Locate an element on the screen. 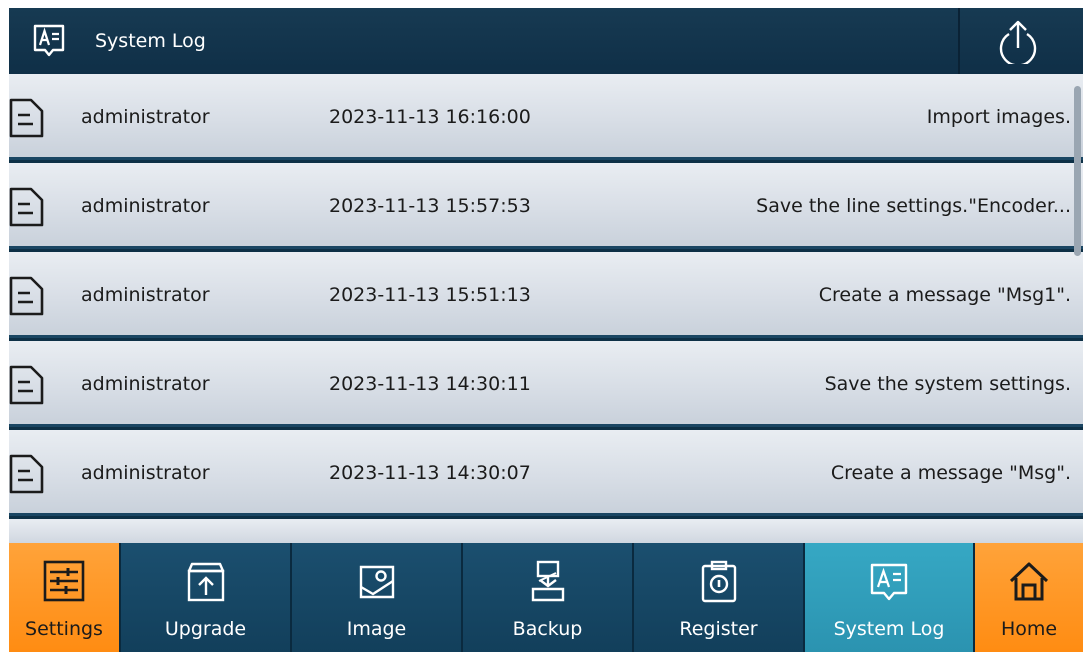 Image resolution: width=1083 pixels, height=652 pixels. nav-register-button: Register is located at coordinates (719, 597).